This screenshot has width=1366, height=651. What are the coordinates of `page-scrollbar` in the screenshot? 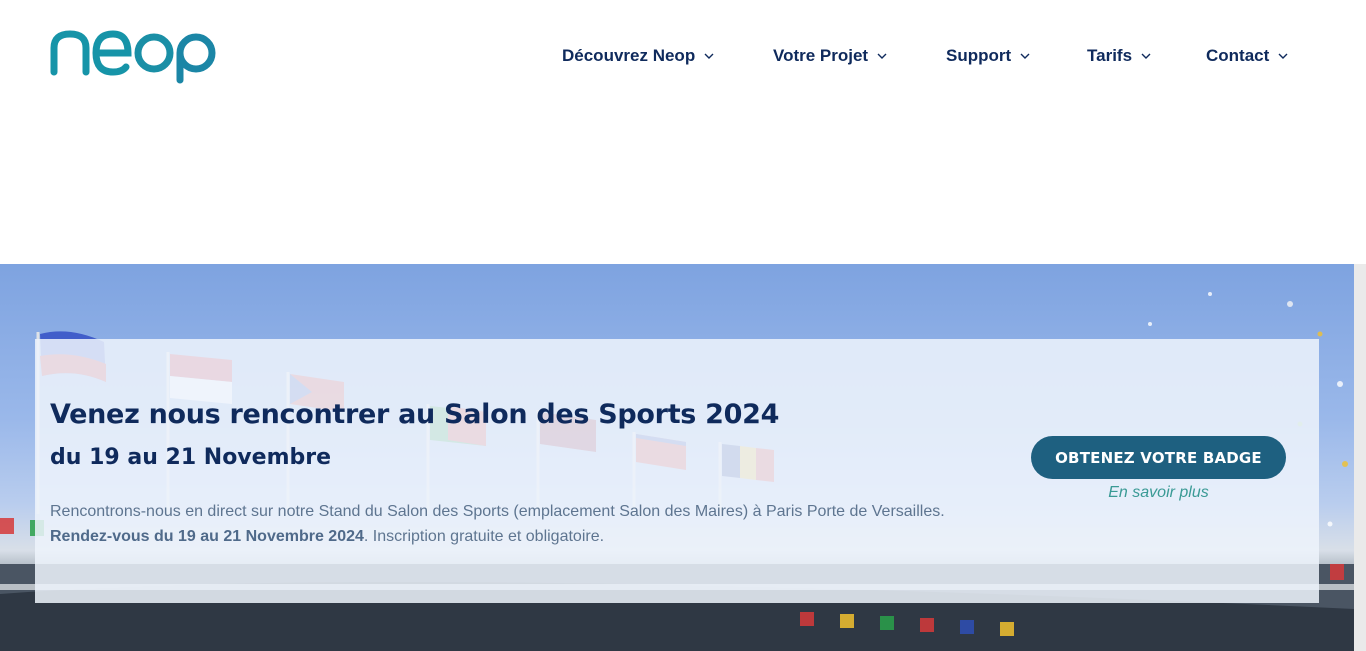 It's located at (1360, 457).